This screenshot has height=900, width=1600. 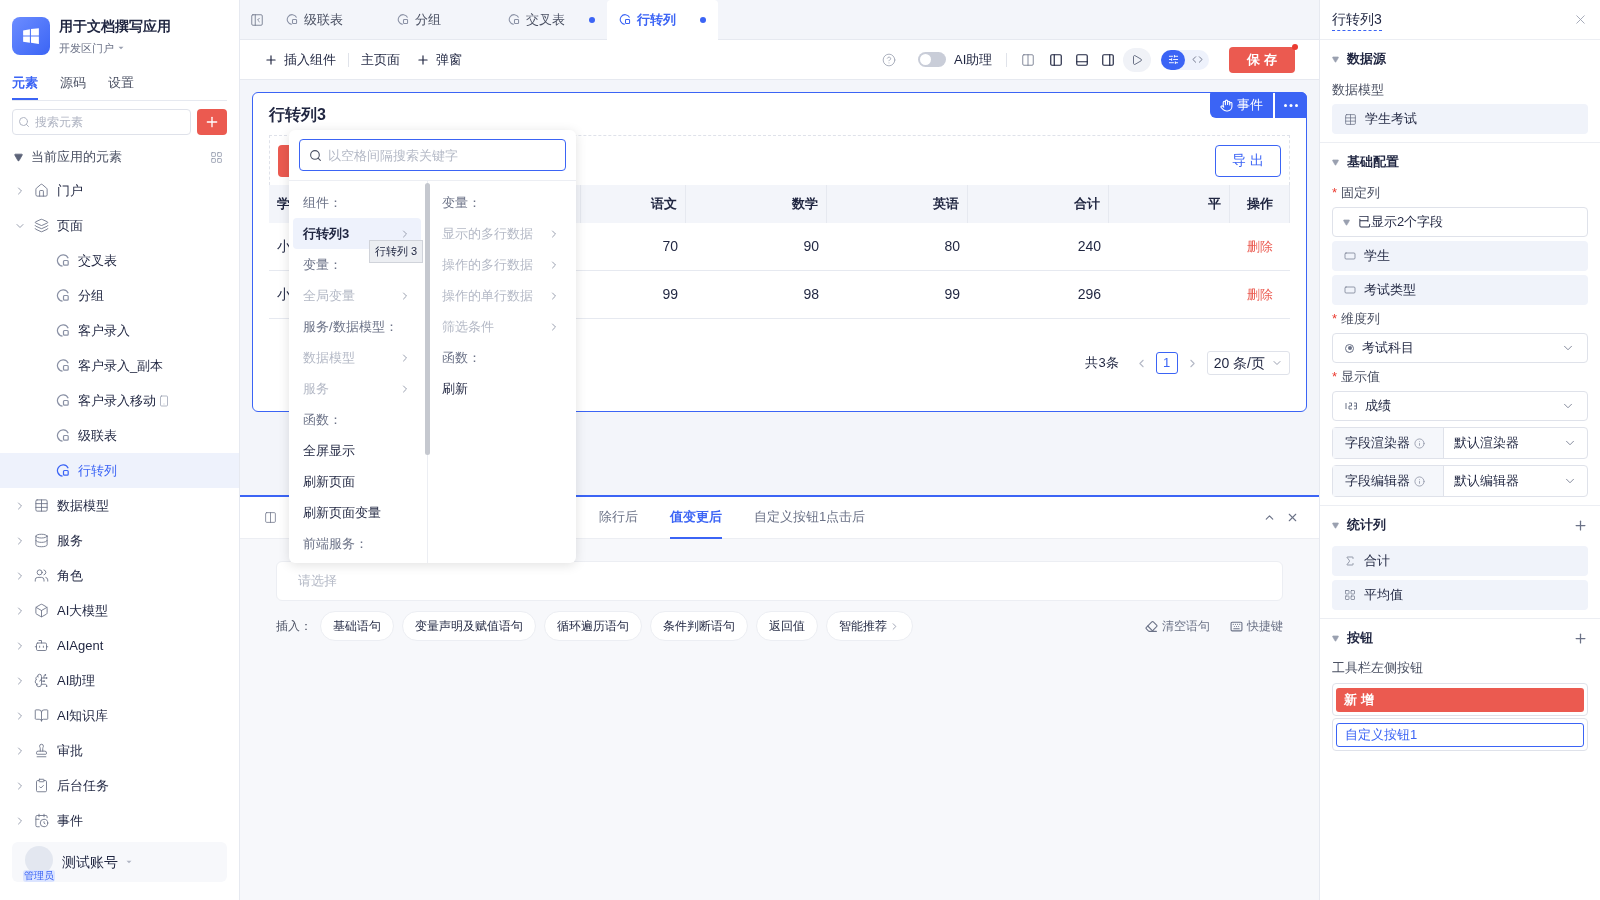 I want to click on tree-root-label: 当前应用的元素, so click(x=76, y=157).